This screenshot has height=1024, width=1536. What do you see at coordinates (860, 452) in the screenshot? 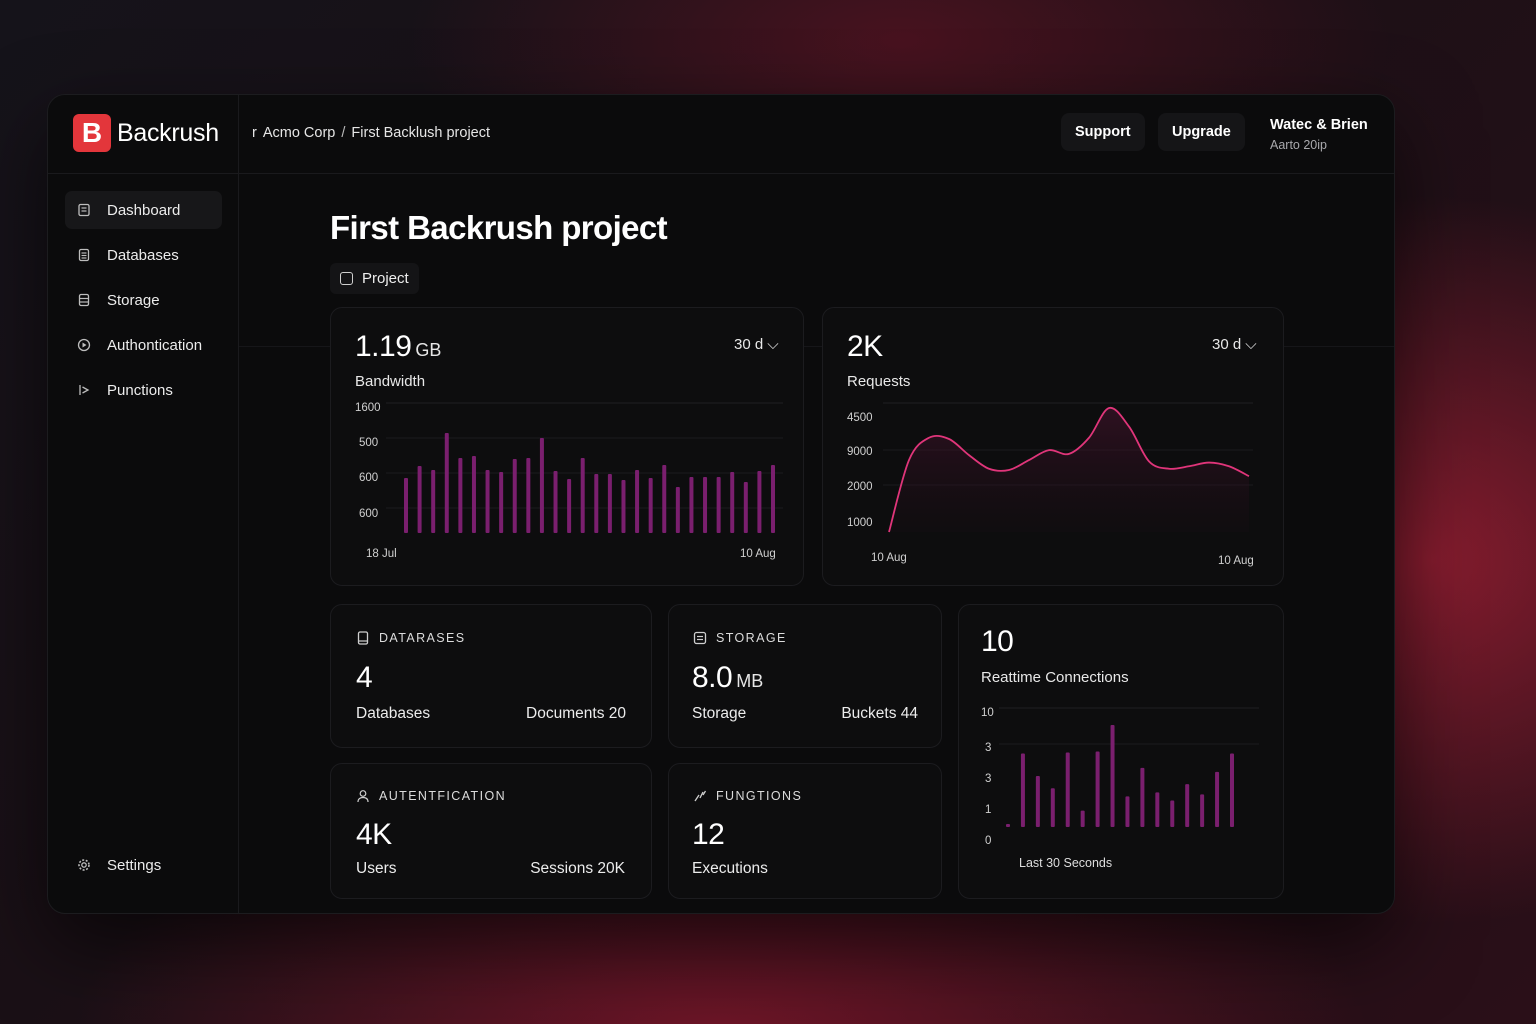
I see `y-tick-label: 9000` at bounding box center [860, 452].